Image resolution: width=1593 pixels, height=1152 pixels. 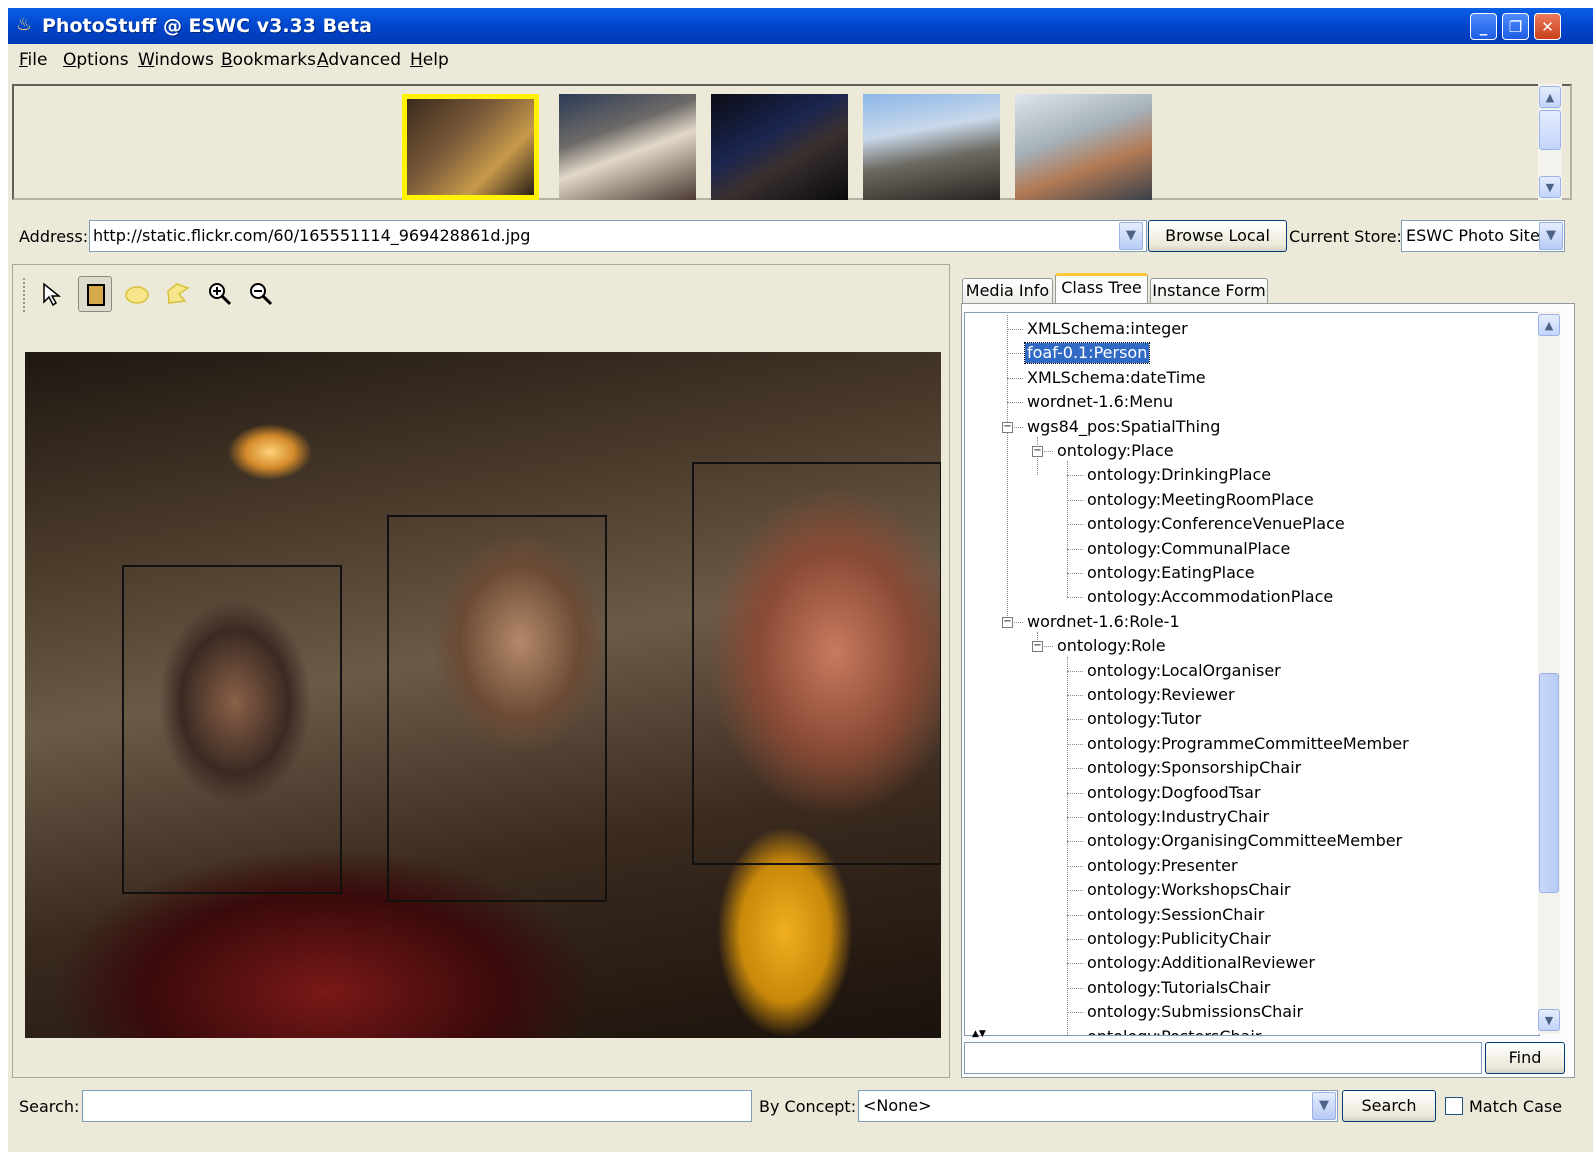 What do you see at coordinates (1116, 378) in the screenshot?
I see `tree-node: XMLSchema:dateTime` at bounding box center [1116, 378].